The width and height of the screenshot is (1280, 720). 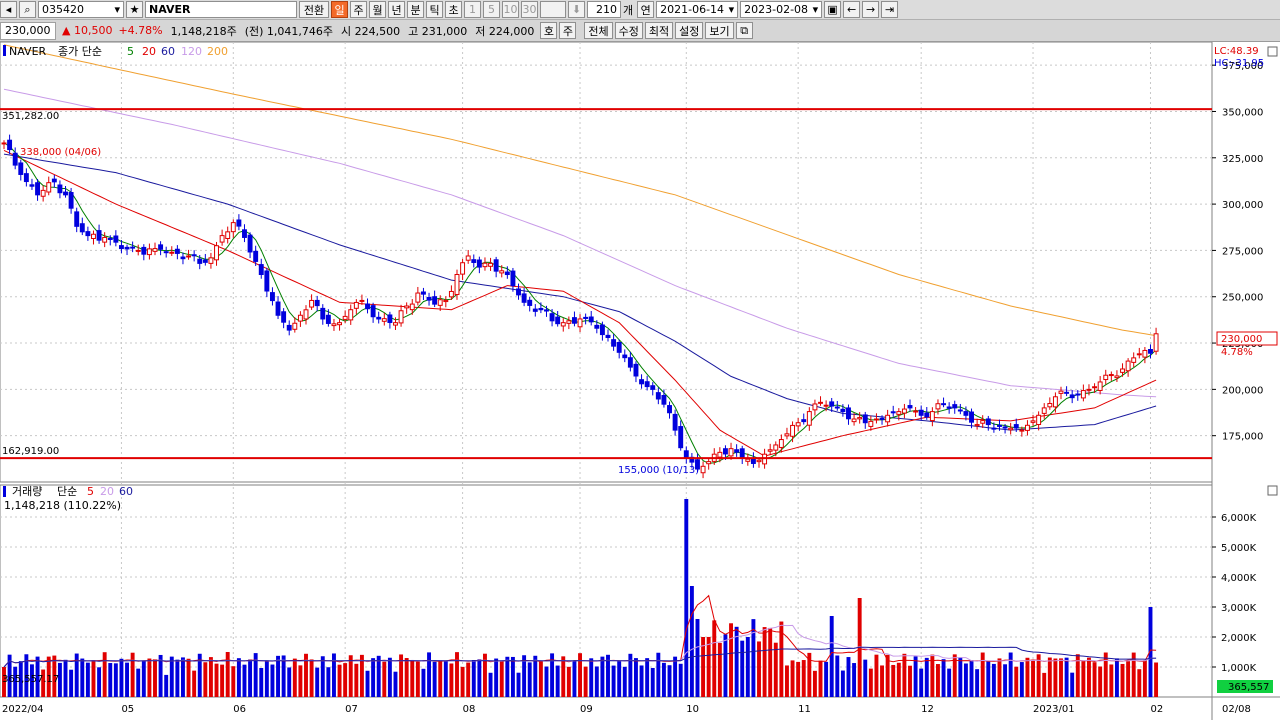 What do you see at coordinates (134, 9) in the screenshot?
I see `favorite-star-icon: ★` at bounding box center [134, 9].